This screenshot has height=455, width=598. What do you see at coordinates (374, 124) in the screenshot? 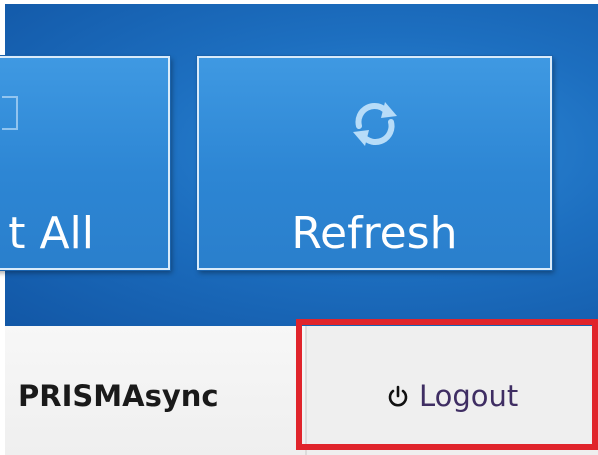
I see `refresh-icon` at bounding box center [374, 124].